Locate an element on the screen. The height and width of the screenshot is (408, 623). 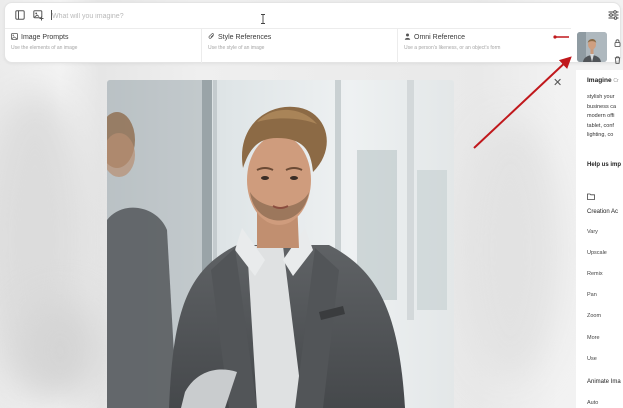
pan-action: Pan is located at coordinates (592, 295).